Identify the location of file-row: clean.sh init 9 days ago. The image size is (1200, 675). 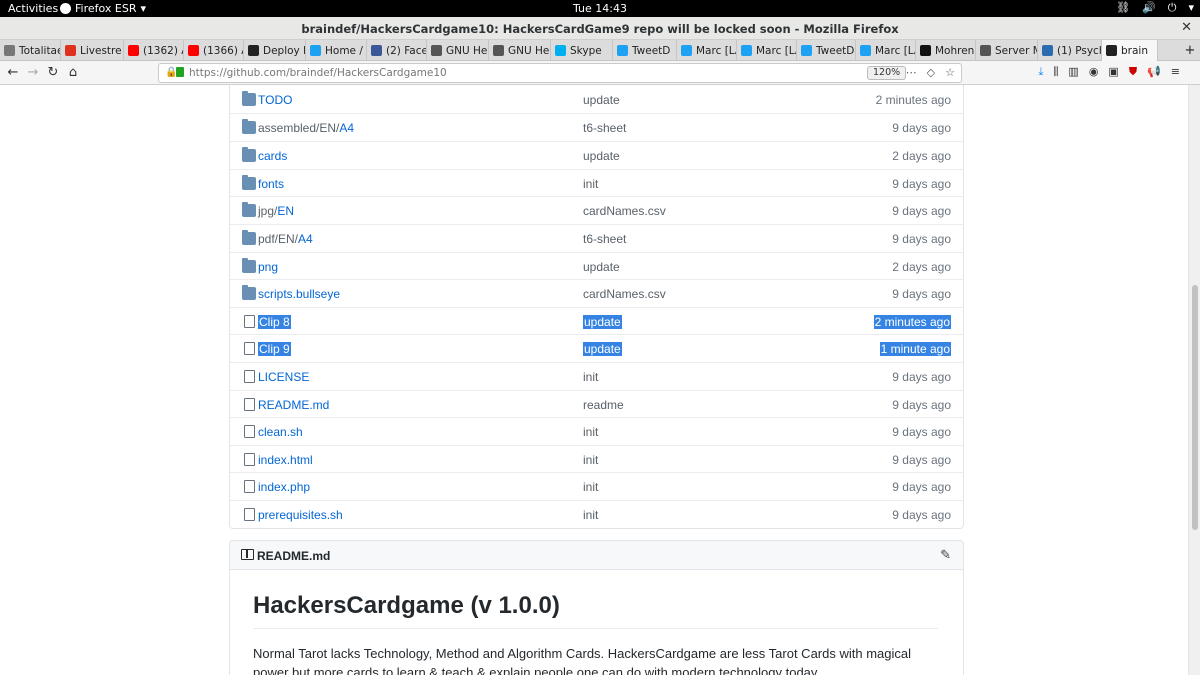
(596, 431).